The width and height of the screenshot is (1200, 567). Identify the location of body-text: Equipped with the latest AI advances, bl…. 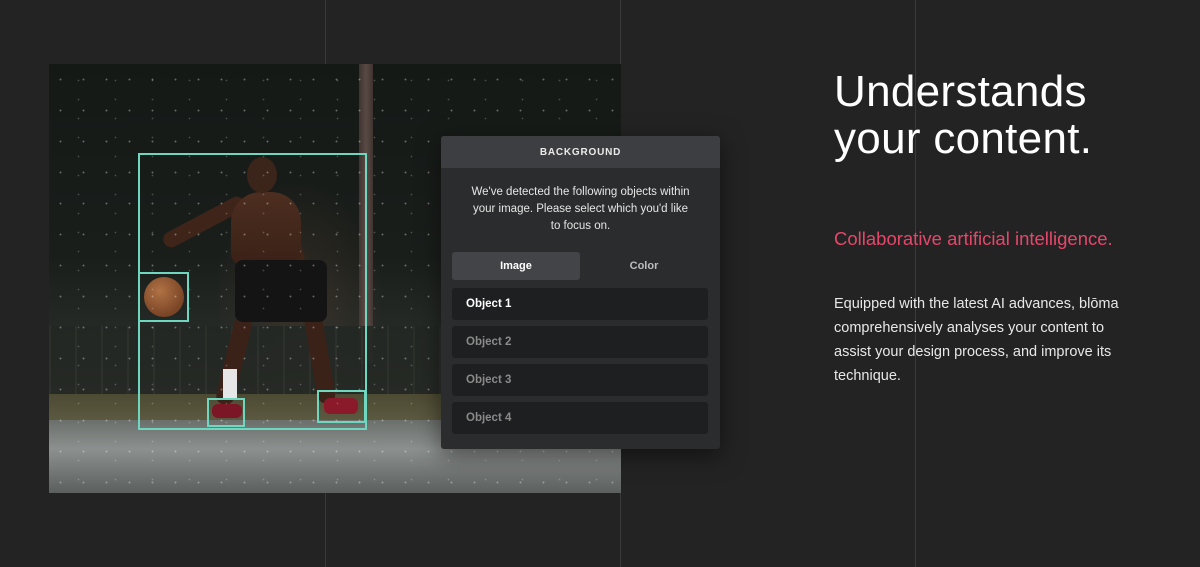
(976, 340).